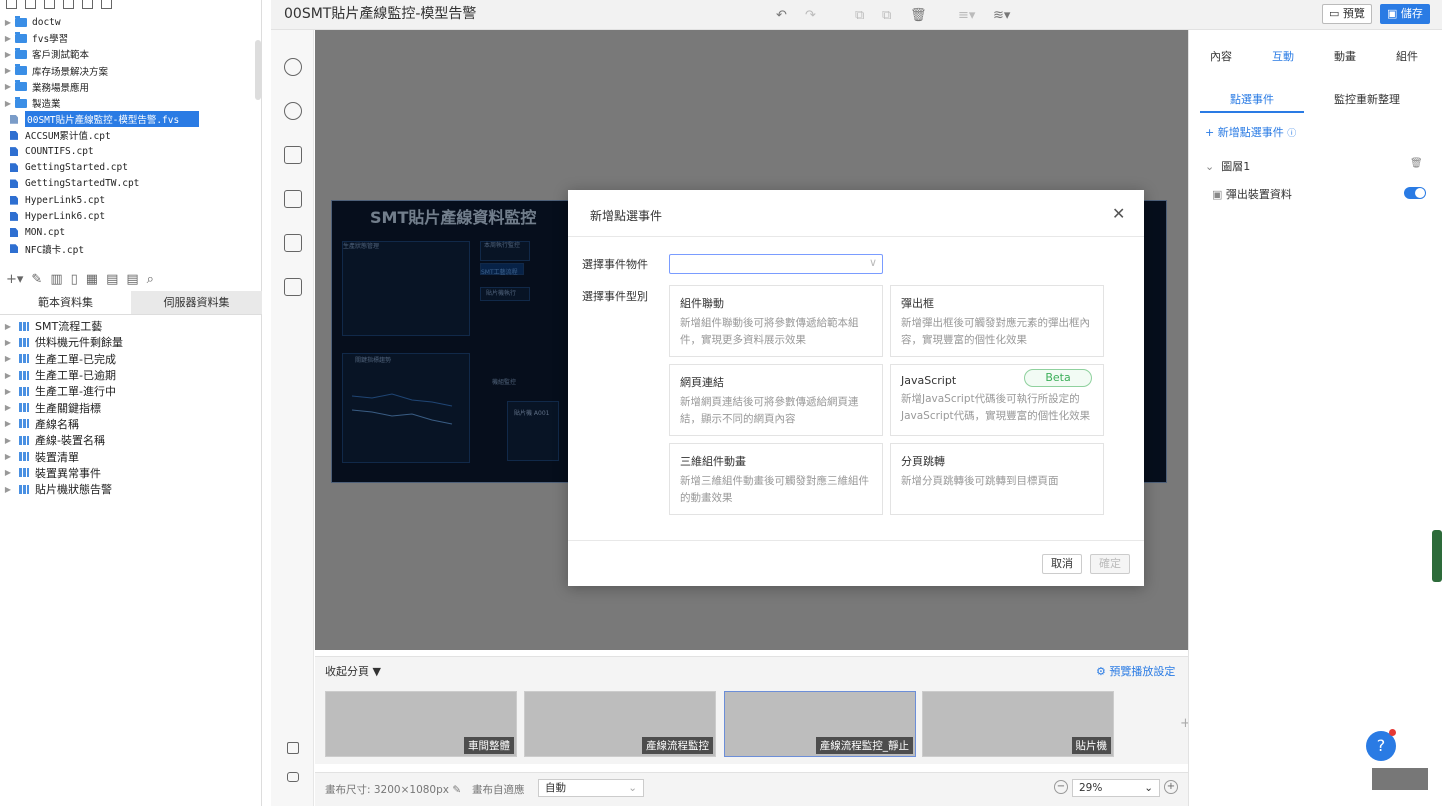 This screenshot has width=1442, height=806. I want to click on collapse-pages-button: 收起分頁 ▼, so click(353, 671).